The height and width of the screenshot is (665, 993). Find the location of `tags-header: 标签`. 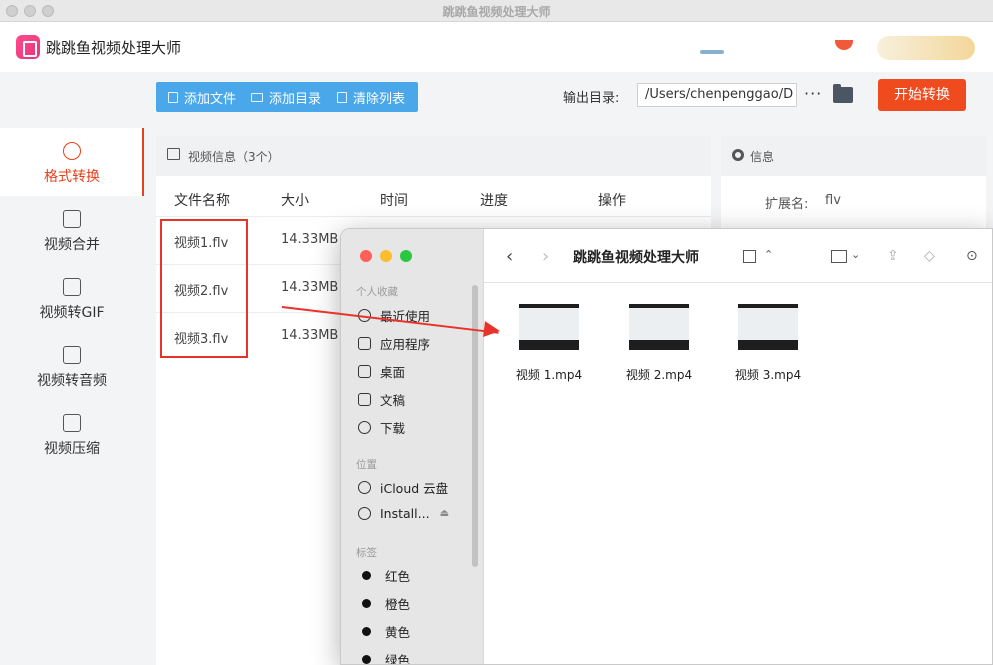

tags-header: 标签 is located at coordinates (366, 553).